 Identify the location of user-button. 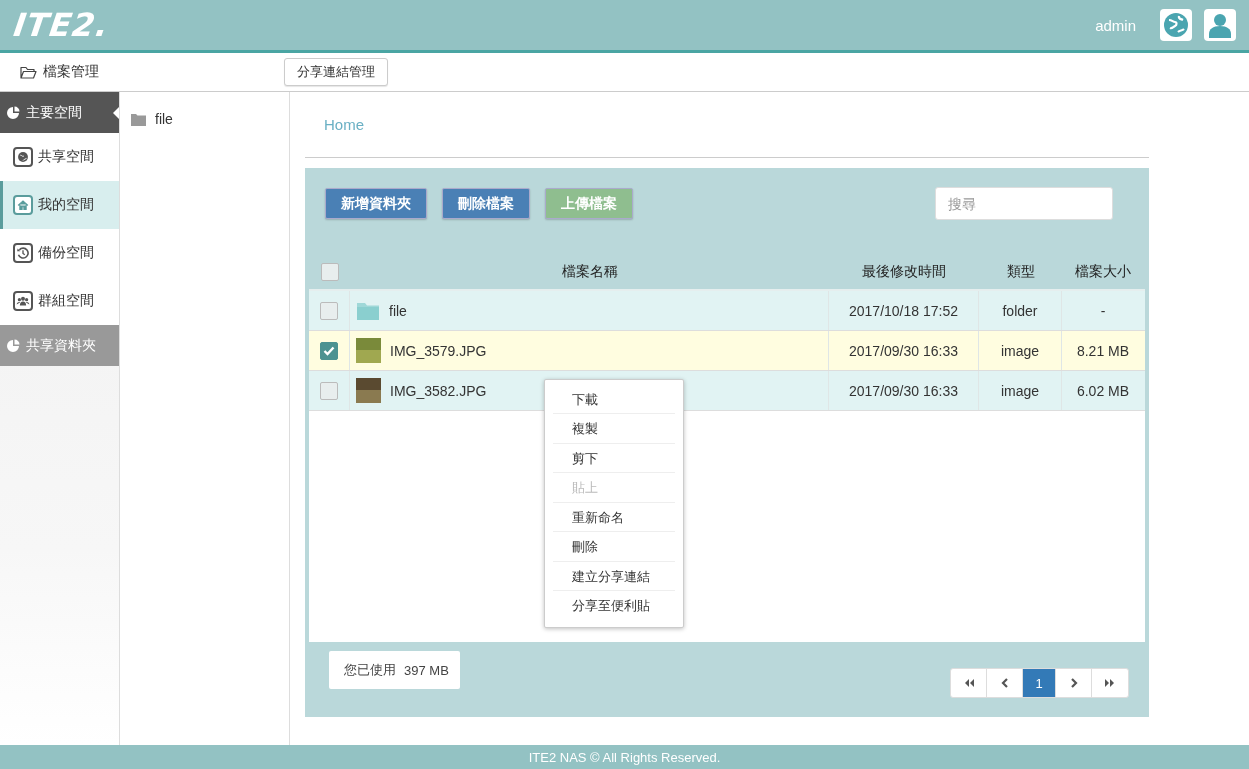
(1220, 25).